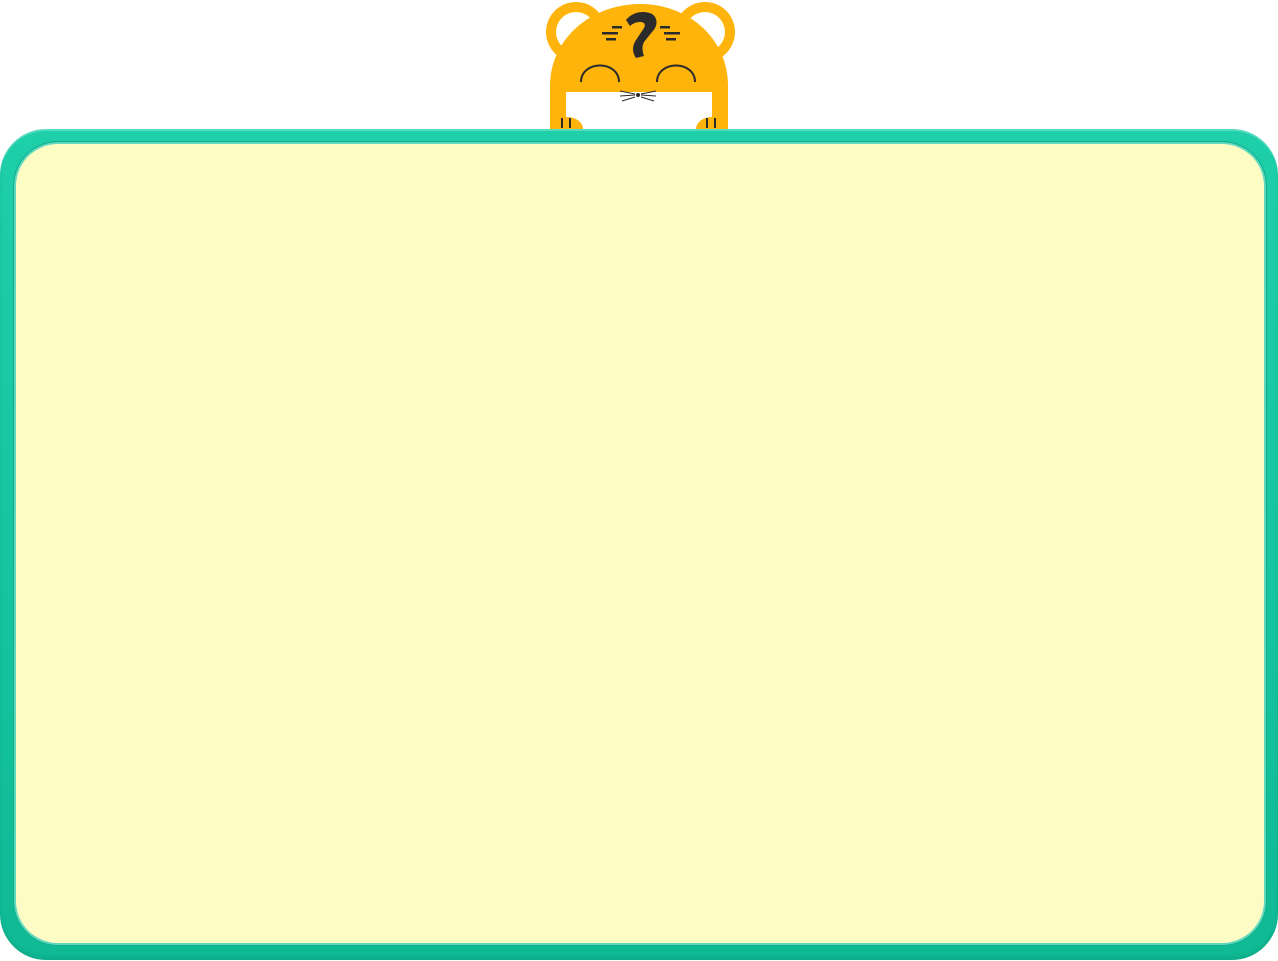 The width and height of the screenshot is (1278, 961). Describe the element at coordinates (638, 95) in the screenshot. I see `nose` at that location.